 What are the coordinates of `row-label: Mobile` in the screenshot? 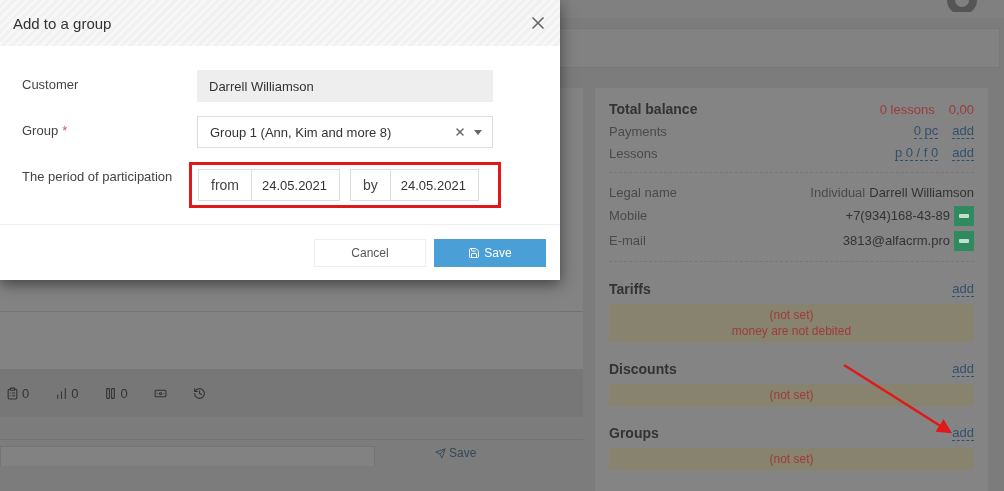 It's located at (628, 215).